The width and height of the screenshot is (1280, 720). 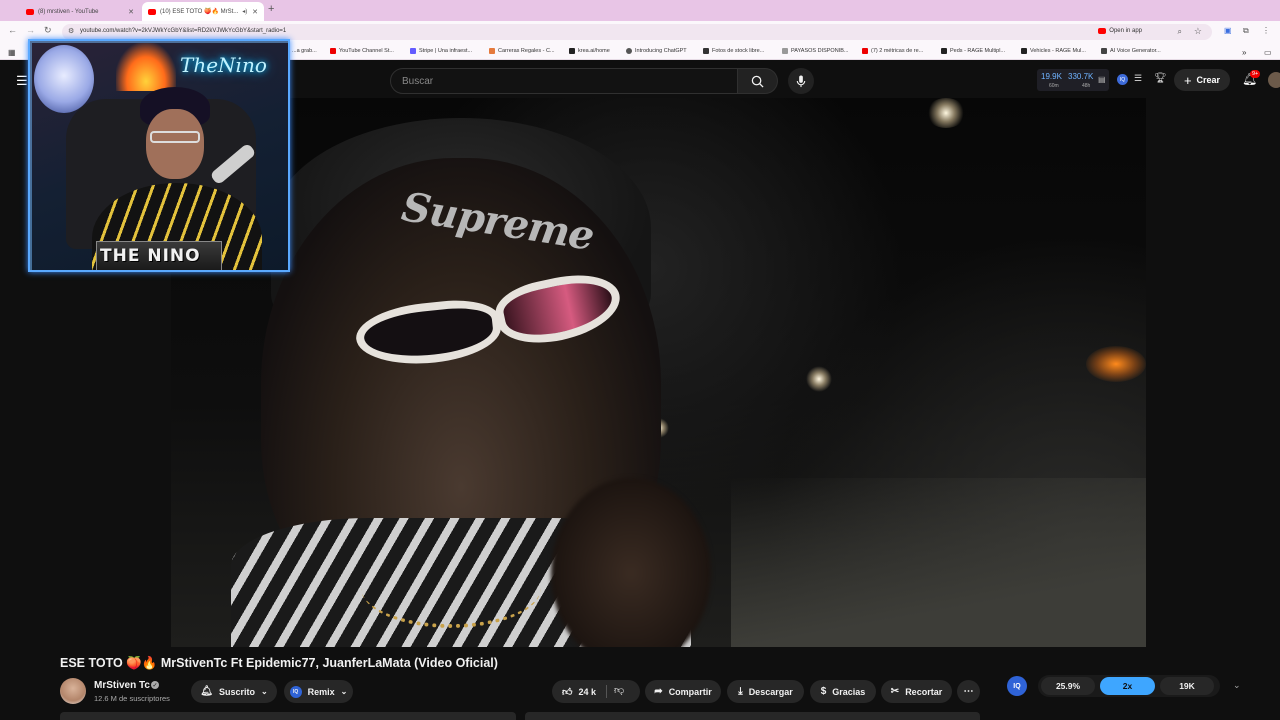 What do you see at coordinates (288, 716) in the screenshot?
I see `description-card-edge` at bounding box center [288, 716].